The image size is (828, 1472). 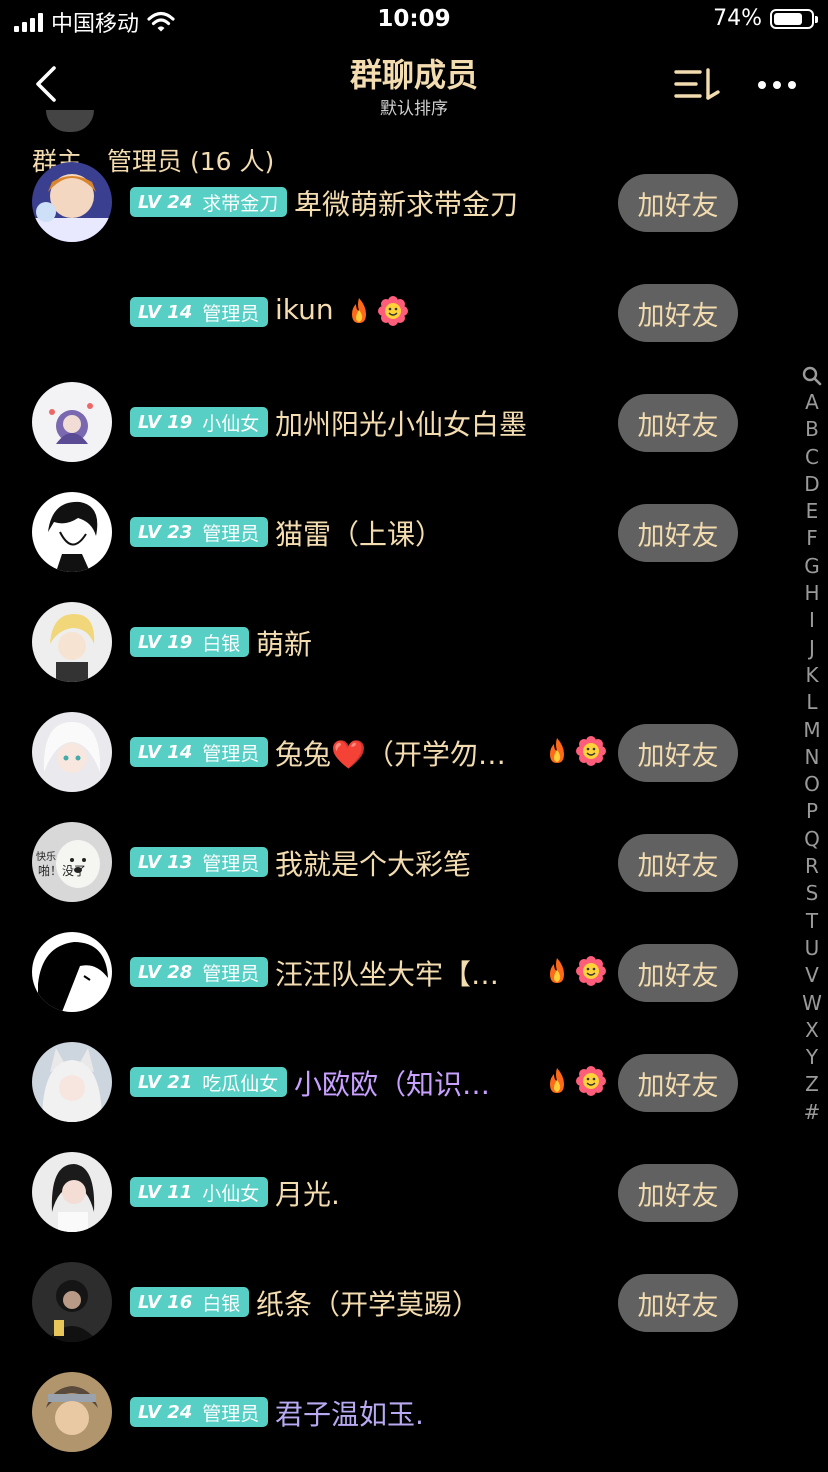 I want to click on index-letter-hash: #, so click(x=812, y=1112).